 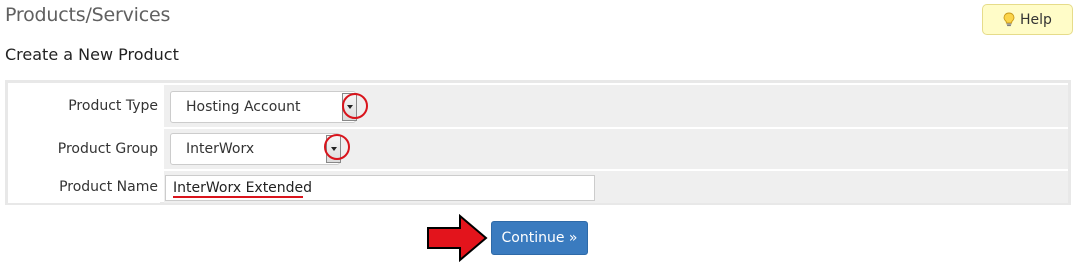 What do you see at coordinates (220, 149) in the screenshot?
I see `product-group-value: InterWorx` at bounding box center [220, 149].